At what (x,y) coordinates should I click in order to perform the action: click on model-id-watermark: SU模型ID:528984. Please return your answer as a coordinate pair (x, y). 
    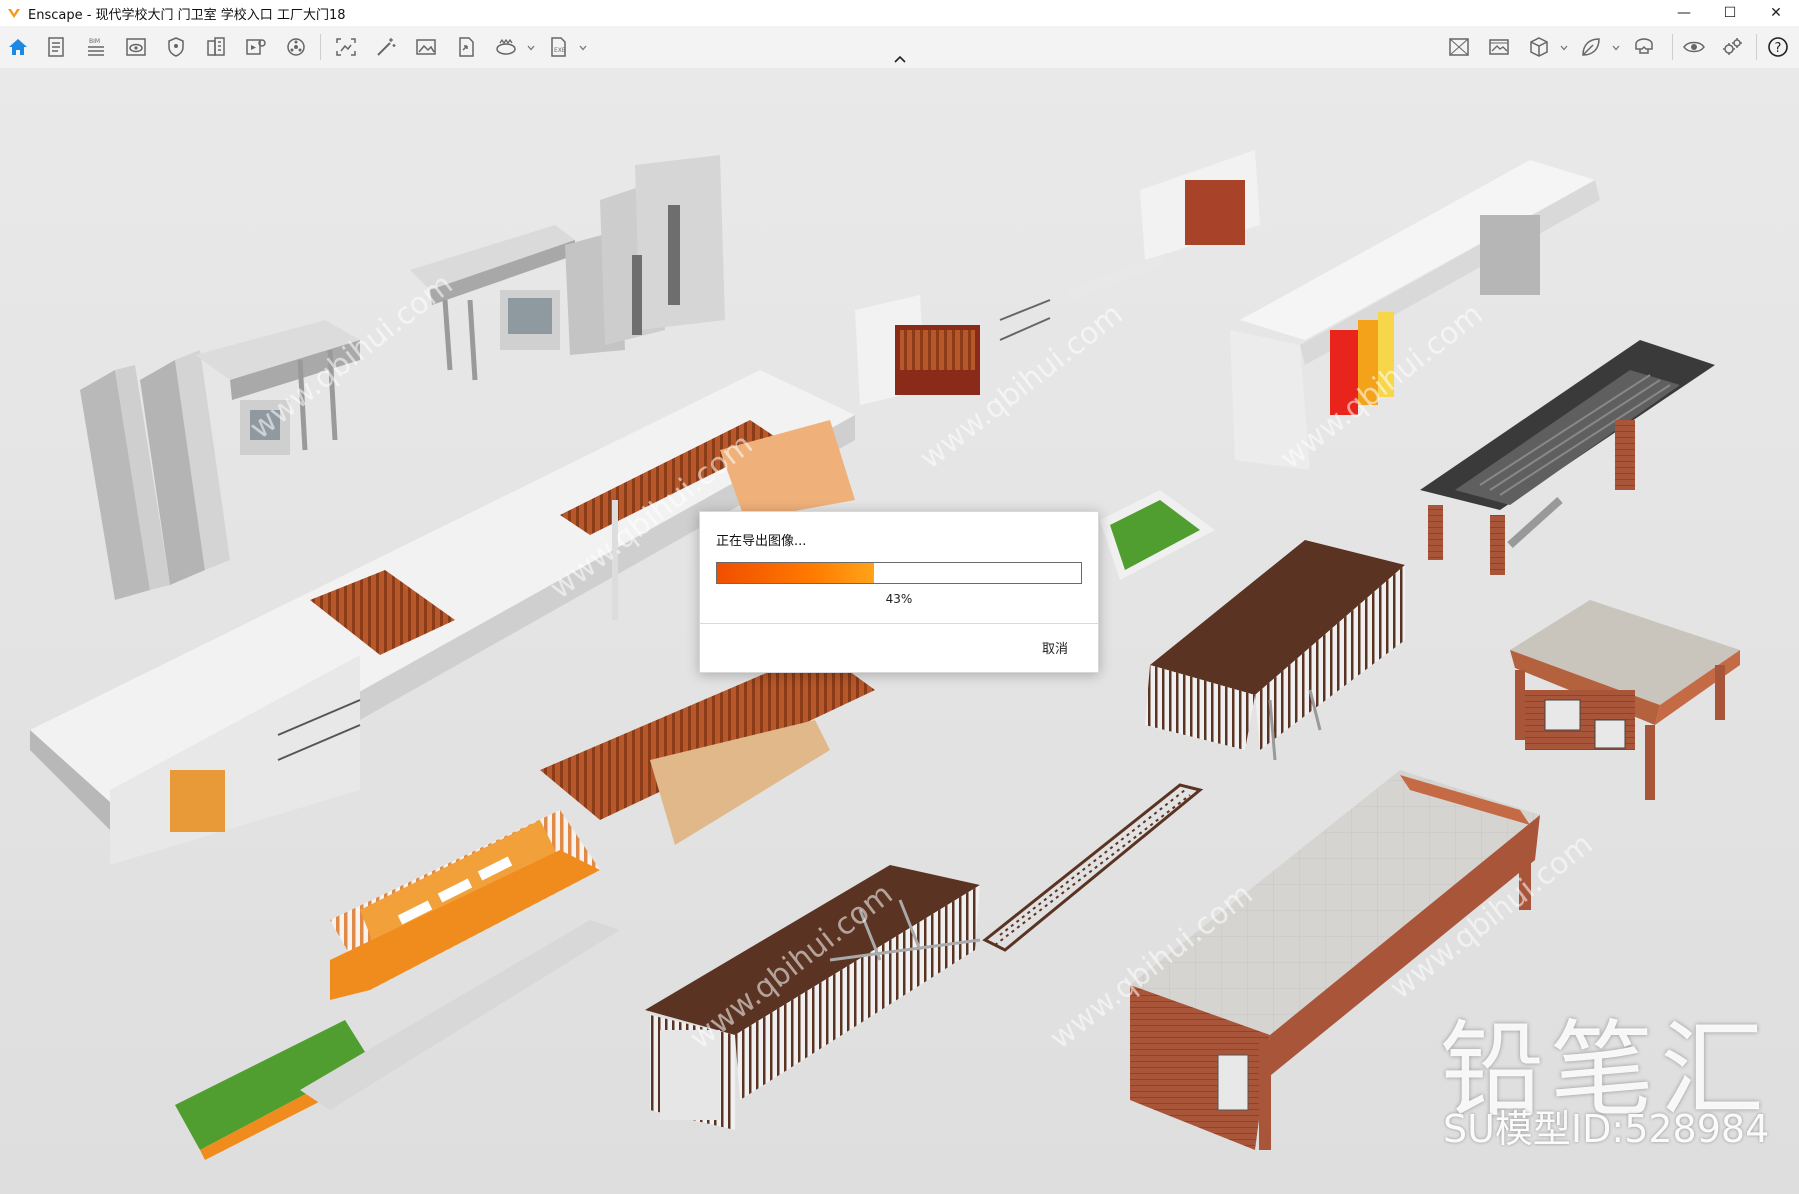
    Looking at the image, I should click on (1606, 1129).